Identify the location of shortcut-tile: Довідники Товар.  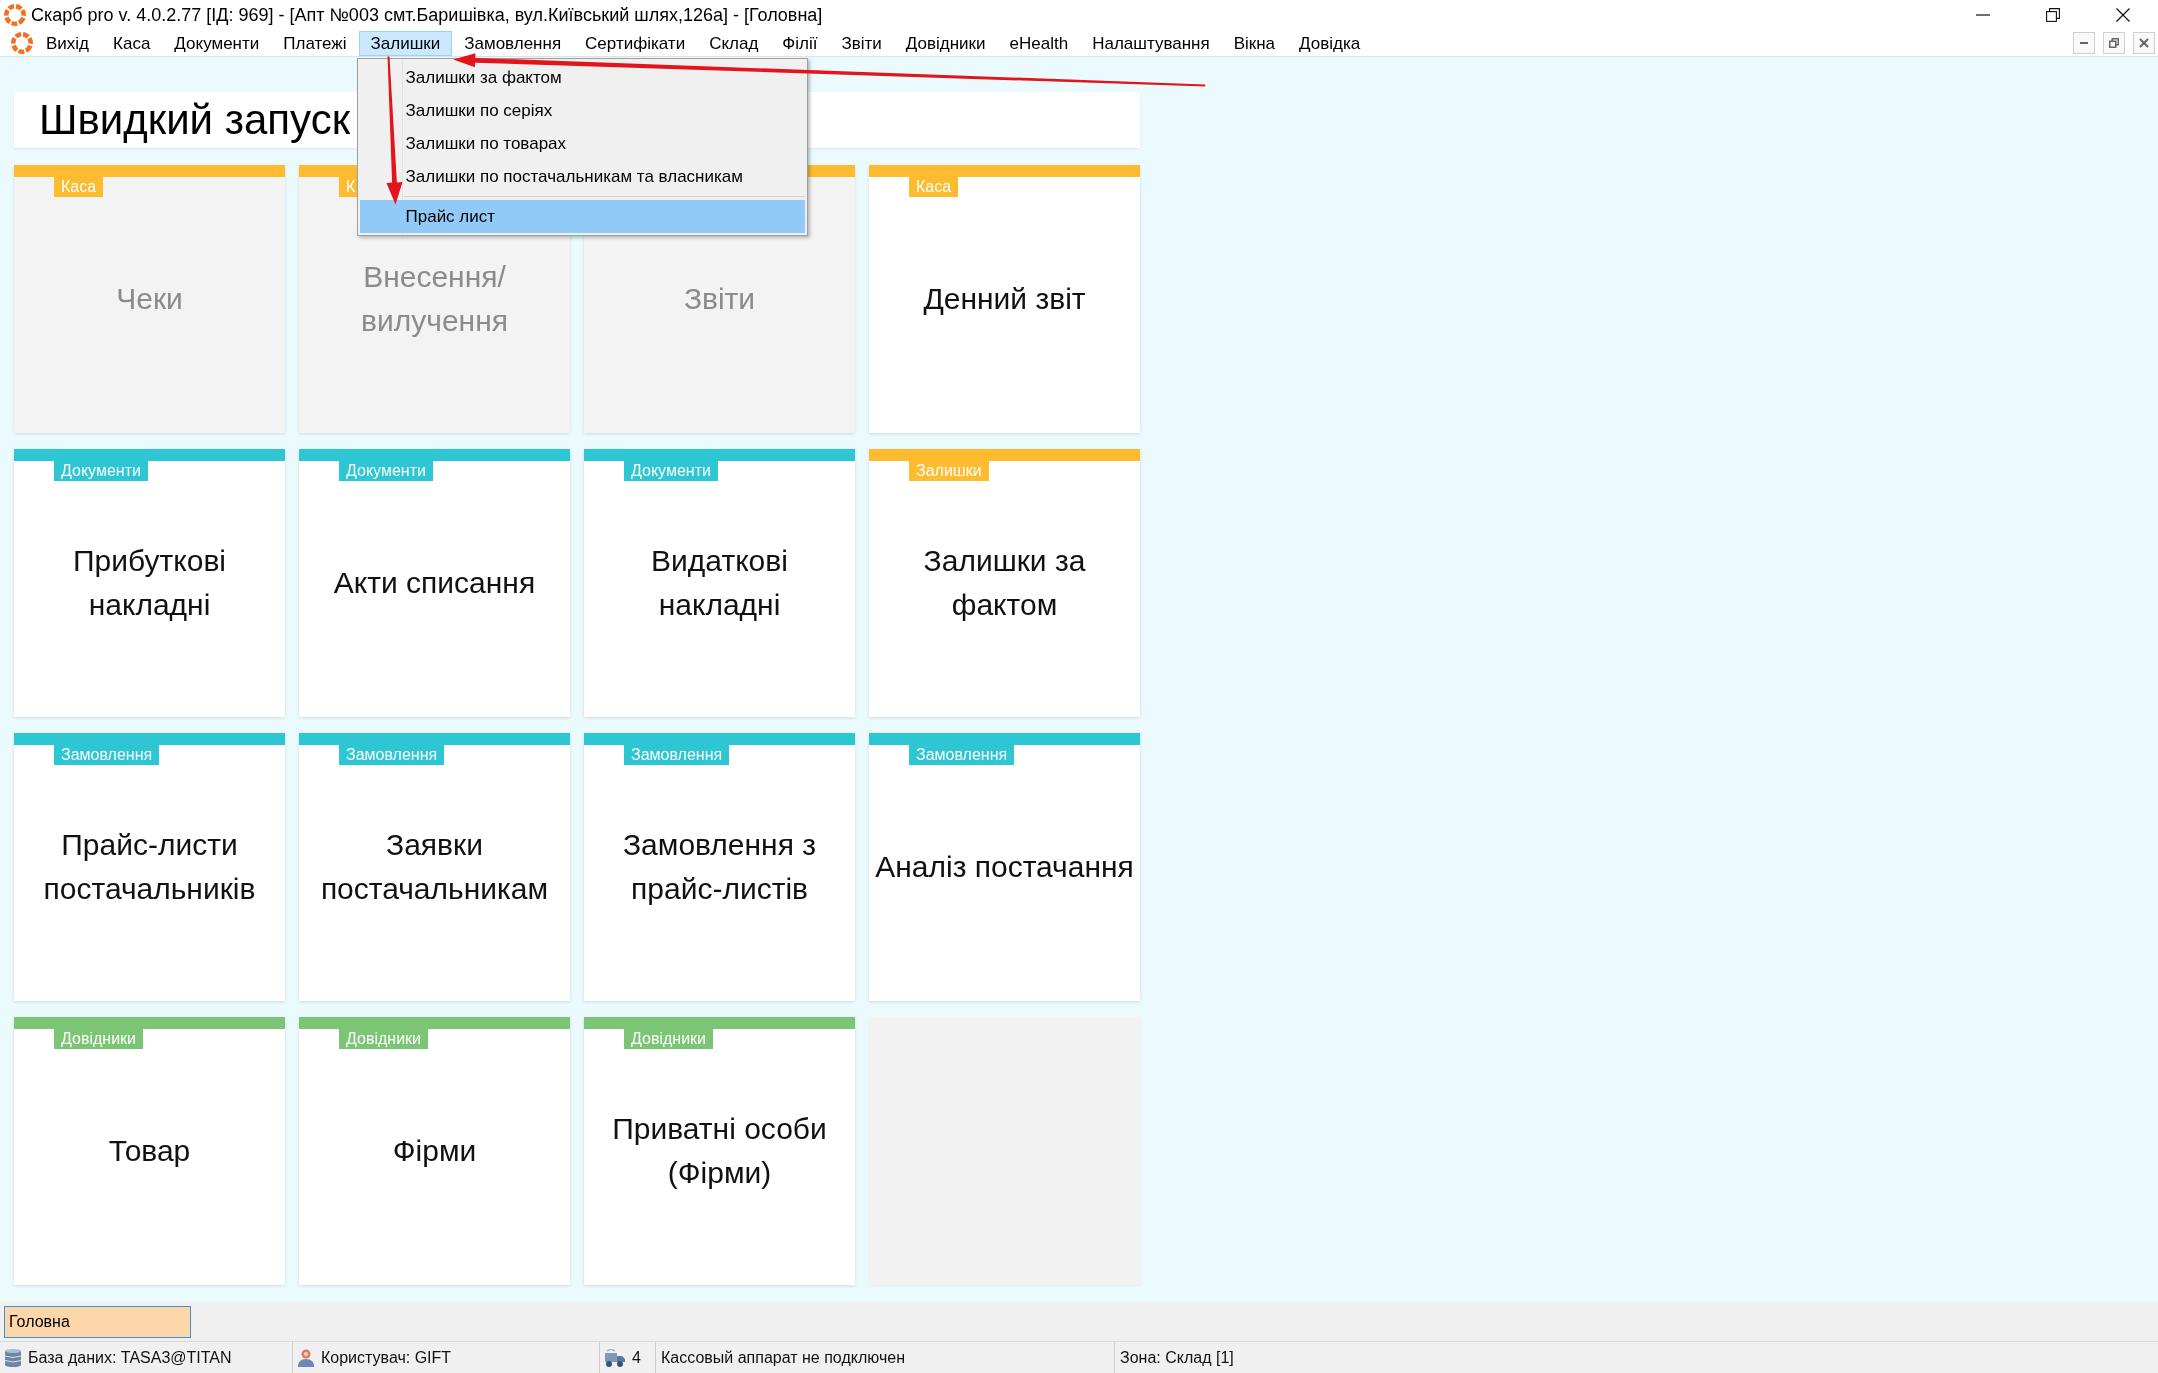
(149, 1151).